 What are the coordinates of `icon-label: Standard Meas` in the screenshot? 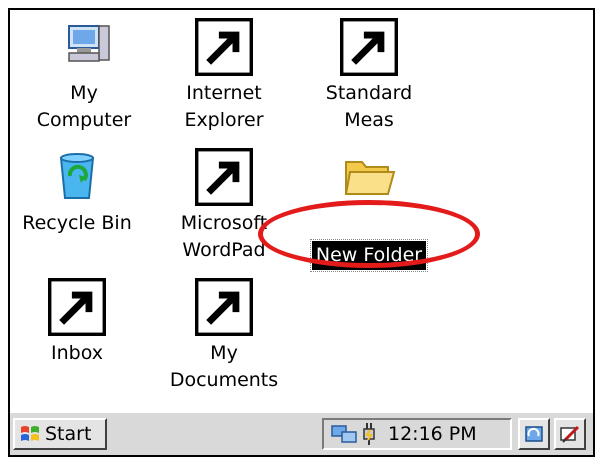 It's located at (369, 106).